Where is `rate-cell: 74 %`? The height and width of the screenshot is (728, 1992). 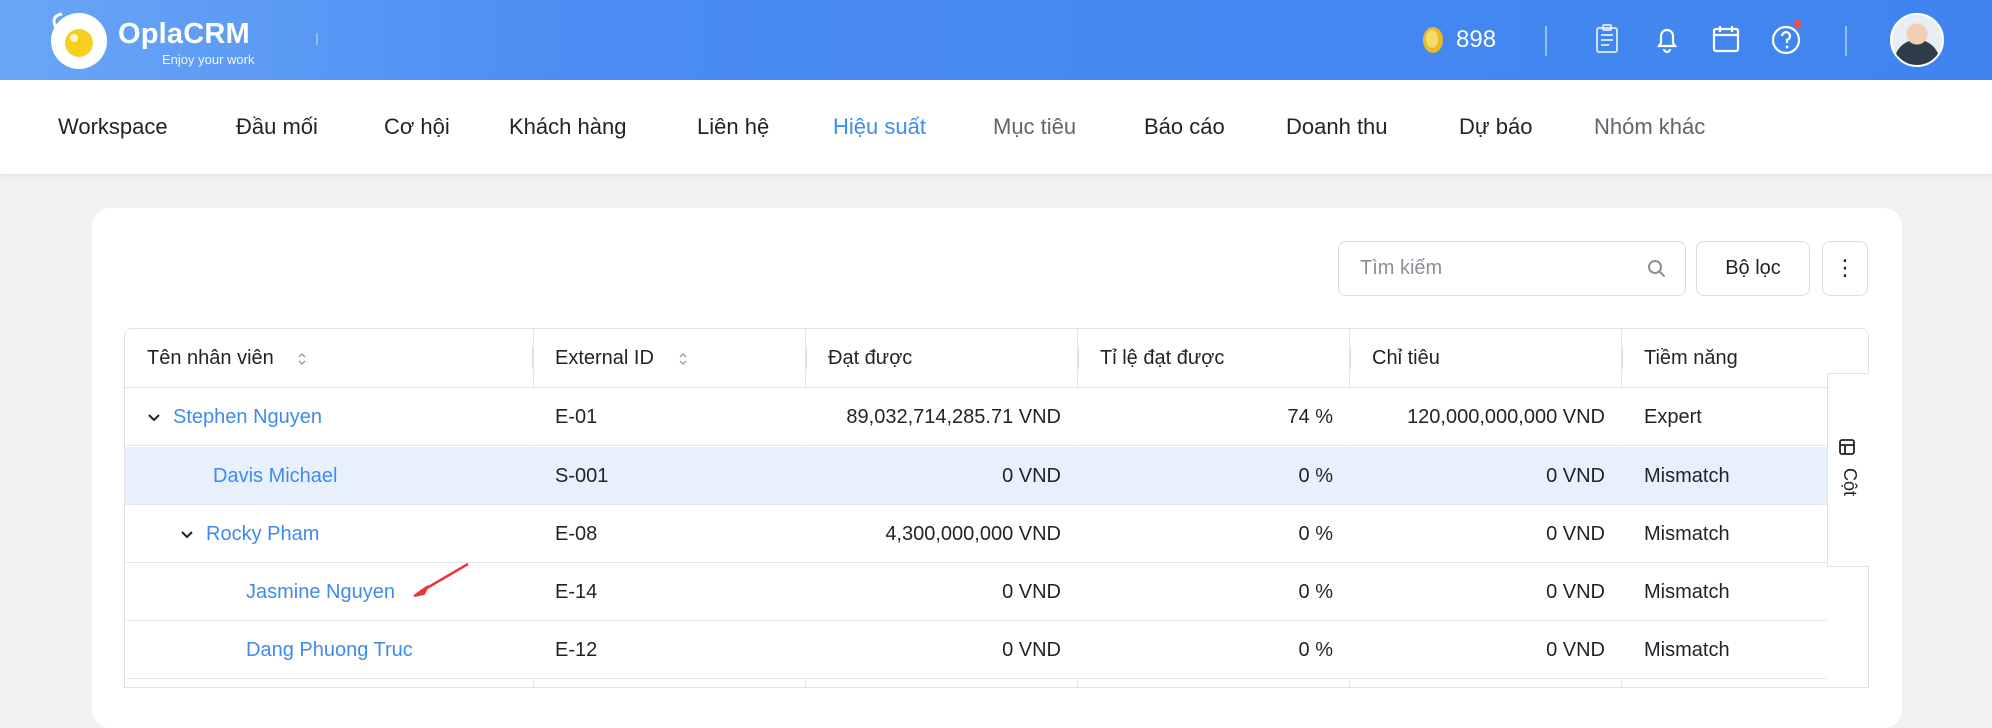 rate-cell: 74 % is located at coordinates (1310, 417).